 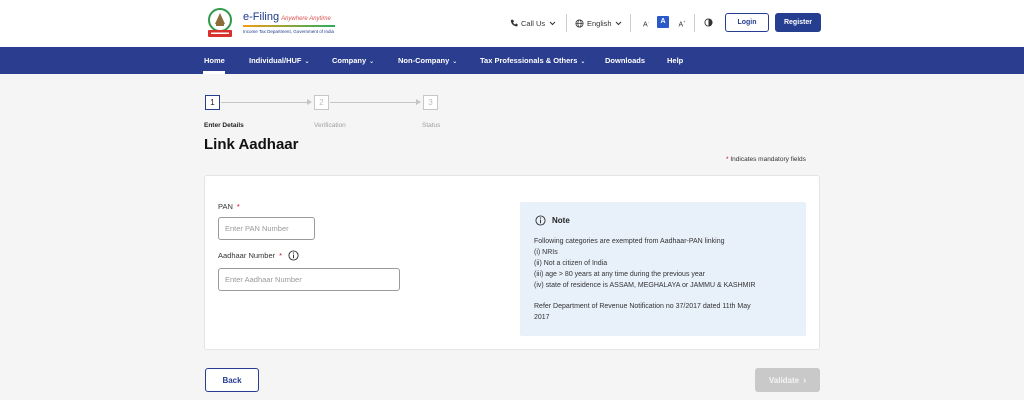 I want to click on language-selector: English, so click(x=598, y=23).